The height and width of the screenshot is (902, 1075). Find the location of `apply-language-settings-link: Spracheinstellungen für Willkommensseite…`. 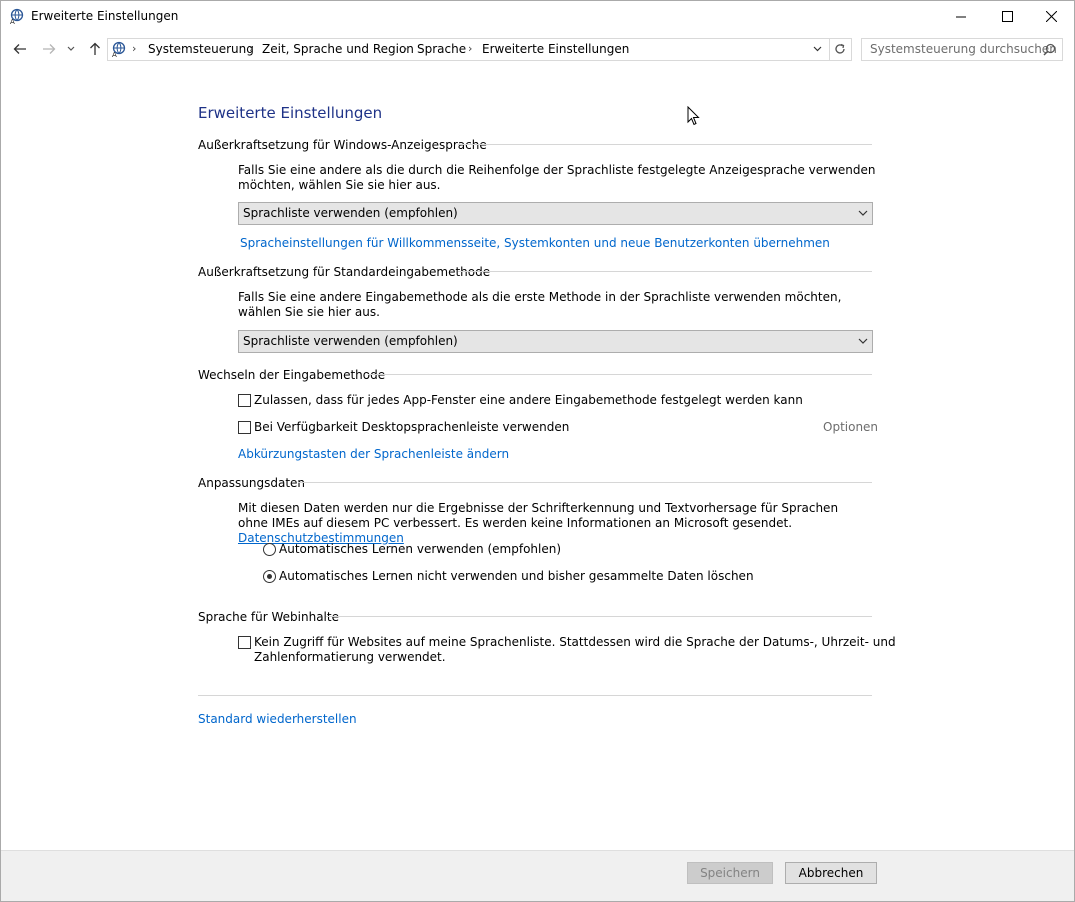

apply-language-settings-link: Spracheinstellungen für Willkommensseite… is located at coordinates (535, 243).